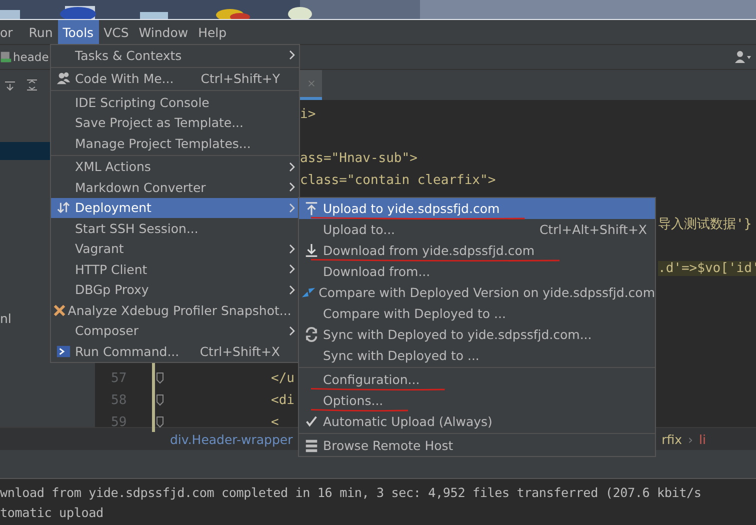  I want to click on code-line: ass="Hnav-sub">, so click(359, 158).